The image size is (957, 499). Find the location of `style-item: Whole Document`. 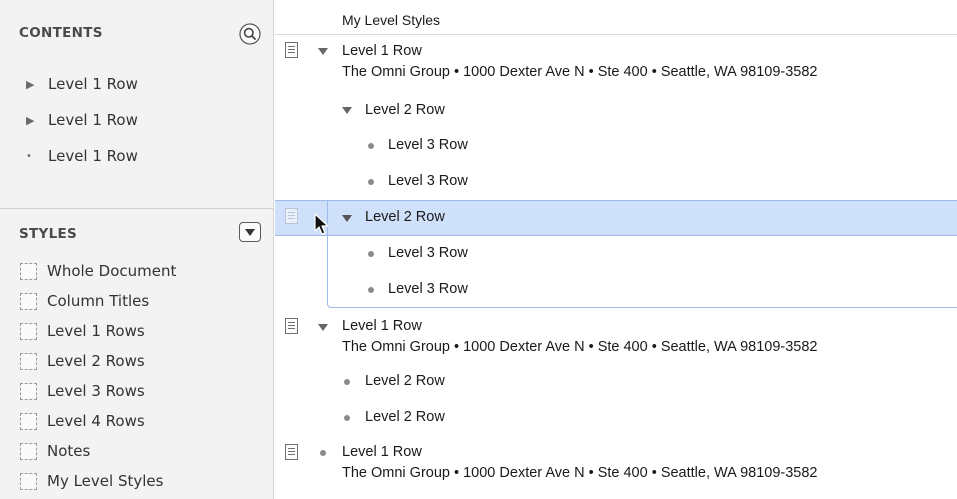

style-item: Whole Document is located at coordinates (136, 271).